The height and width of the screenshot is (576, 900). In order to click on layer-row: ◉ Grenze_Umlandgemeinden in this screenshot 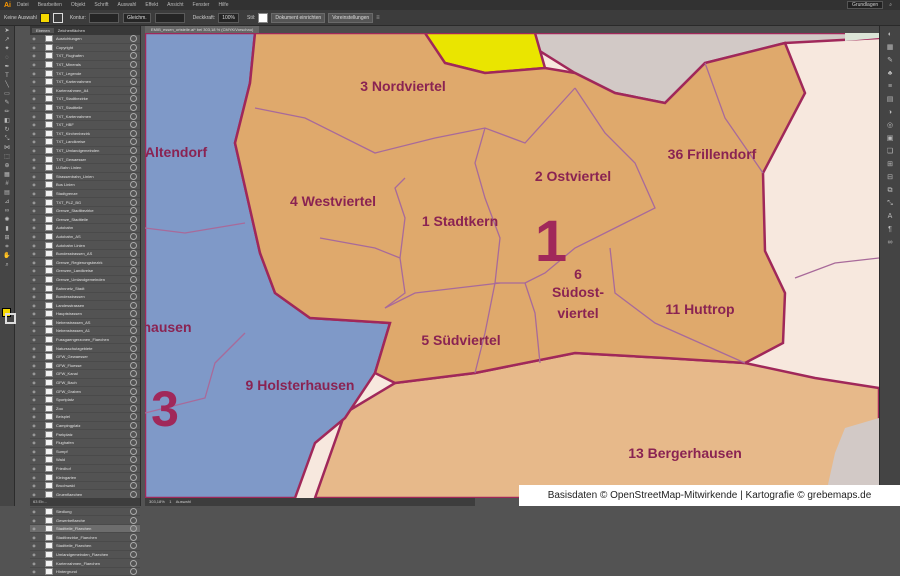, I will do `click(85, 280)`.